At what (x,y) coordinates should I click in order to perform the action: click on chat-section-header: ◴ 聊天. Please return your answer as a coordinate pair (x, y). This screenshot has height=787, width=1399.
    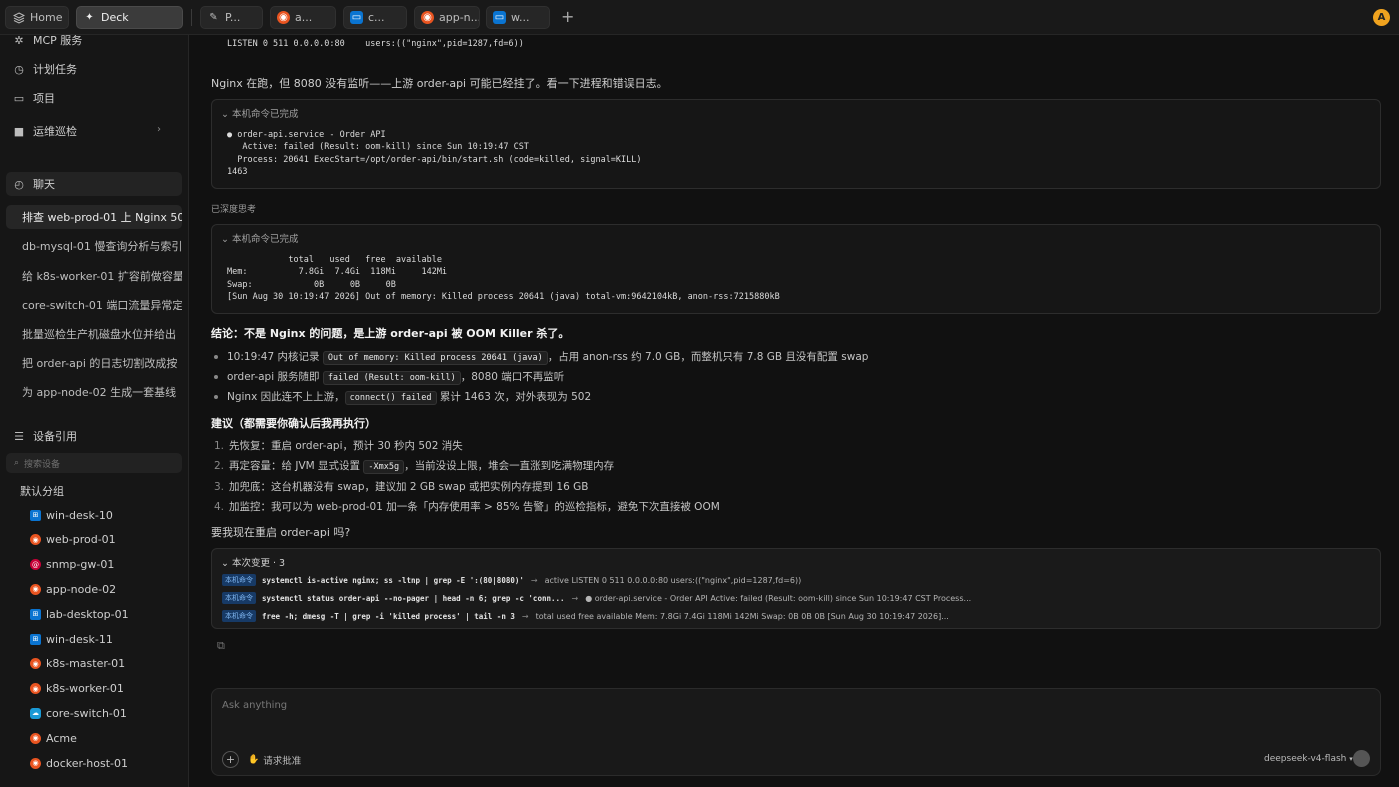
    Looking at the image, I should click on (94, 184).